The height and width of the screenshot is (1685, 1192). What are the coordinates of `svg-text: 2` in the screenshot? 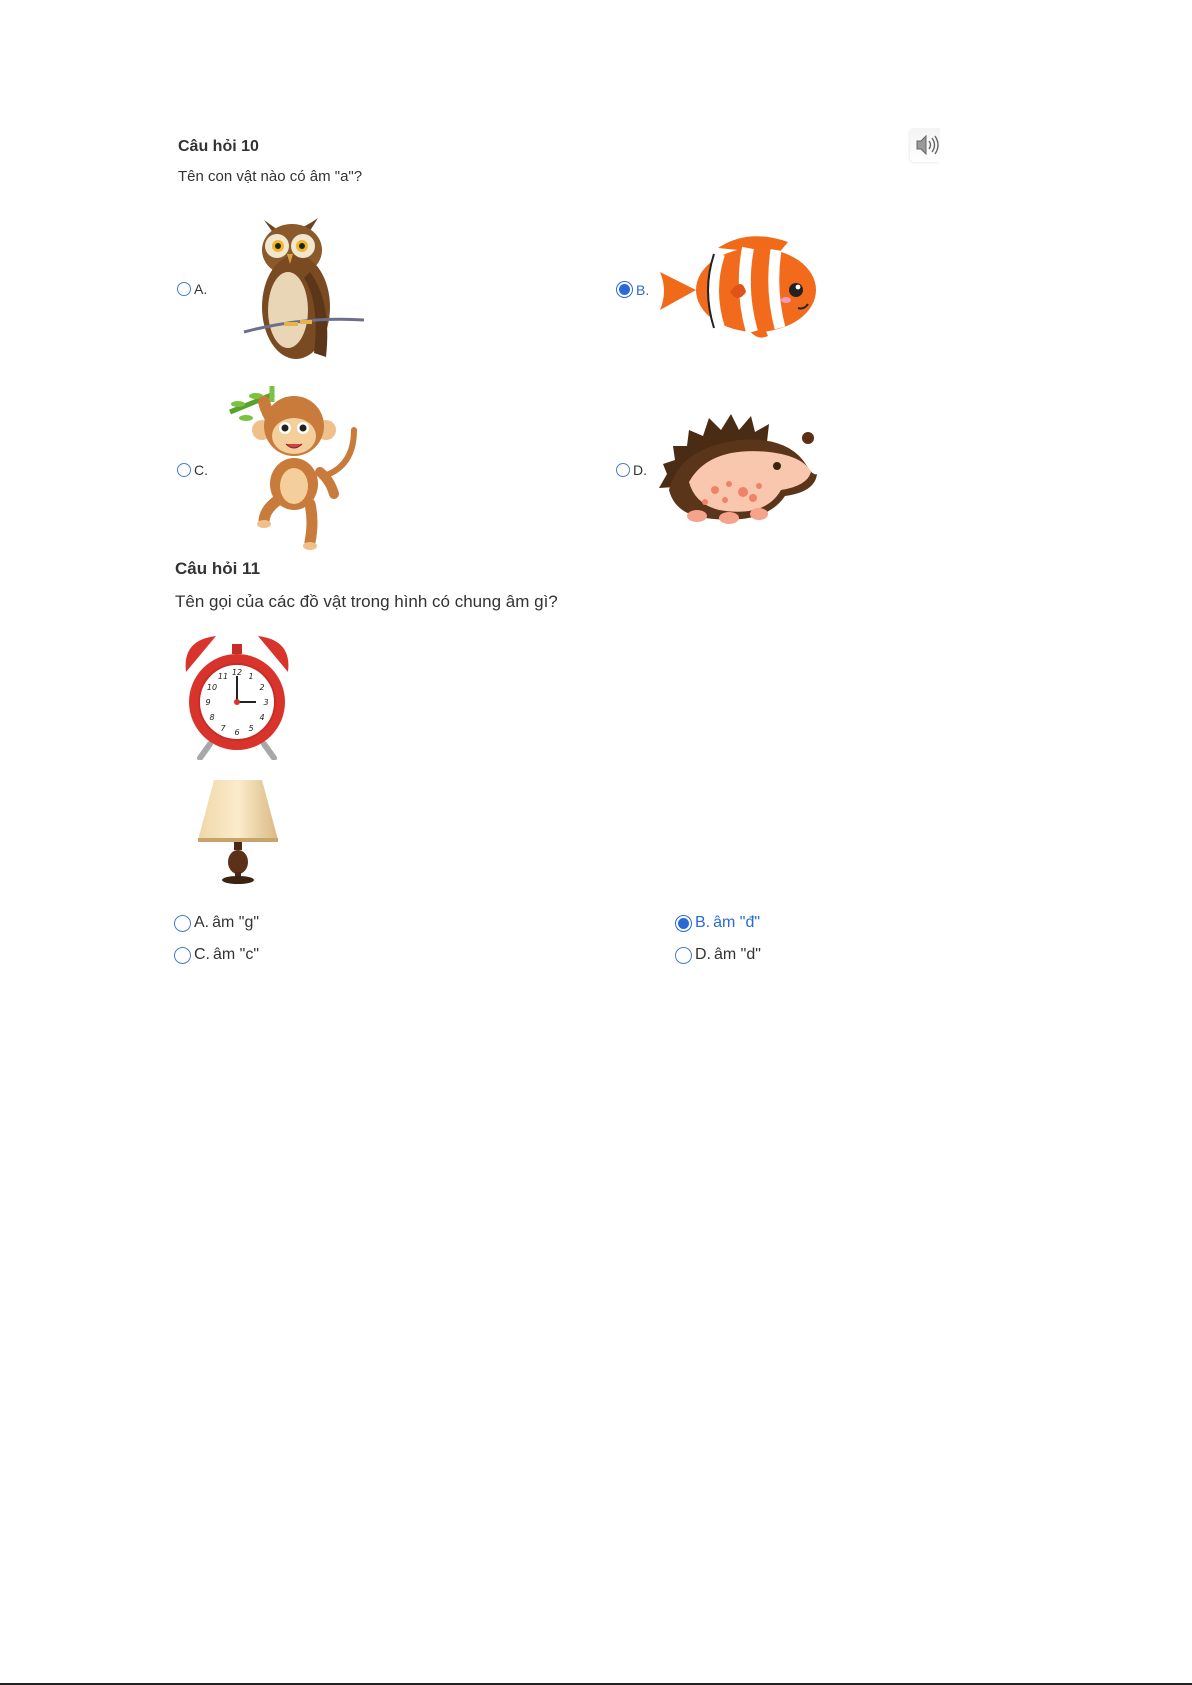 It's located at (261, 687).